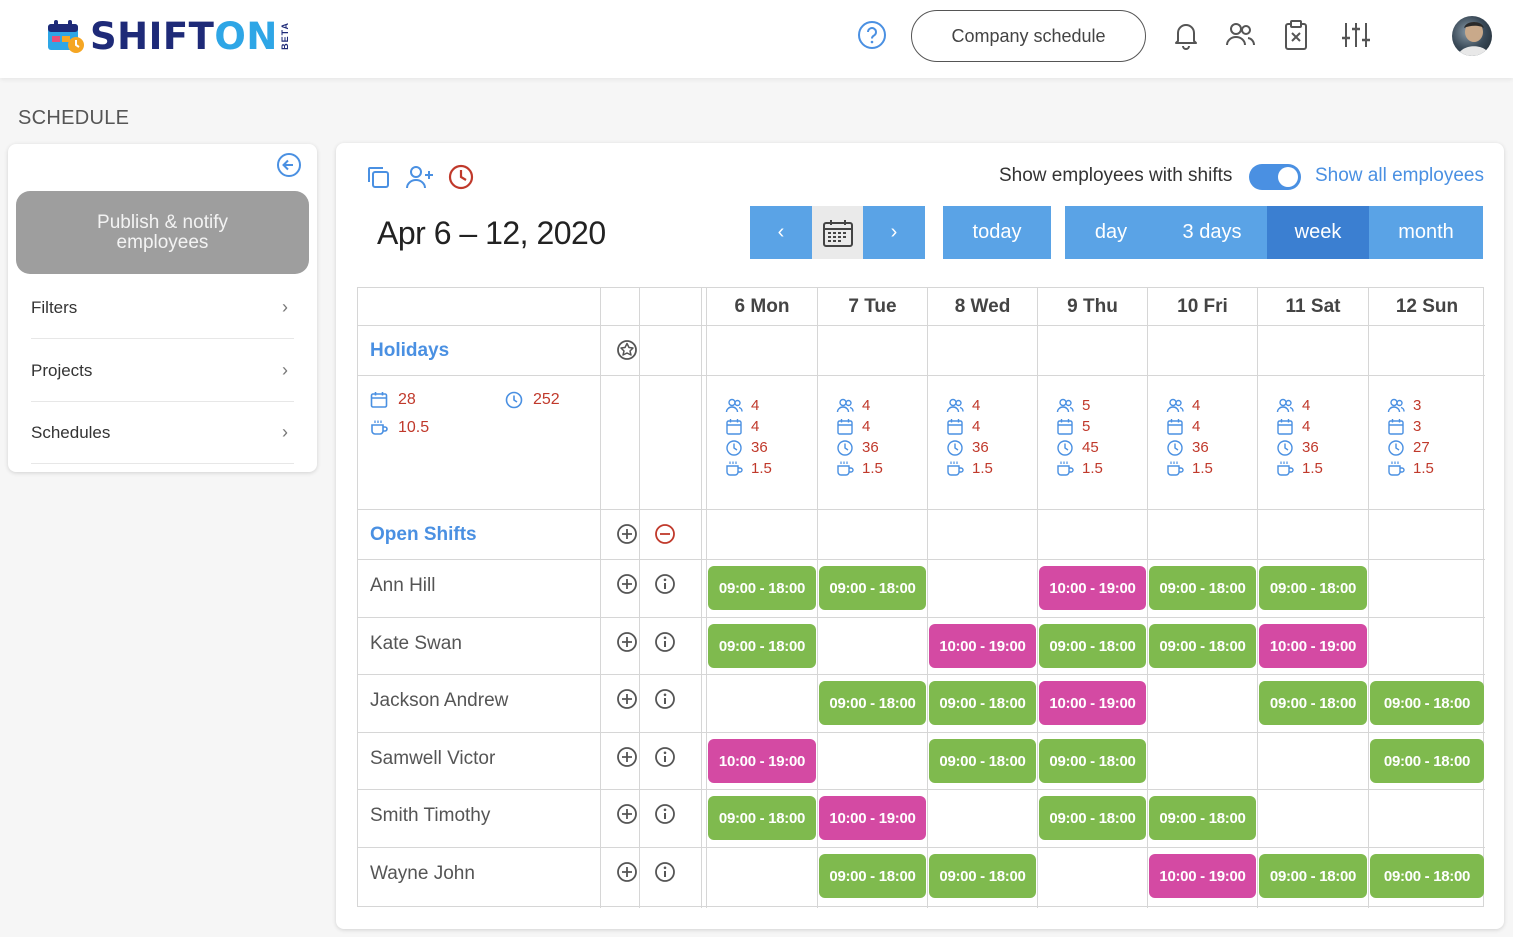  I want to click on today-button: today, so click(997, 232).